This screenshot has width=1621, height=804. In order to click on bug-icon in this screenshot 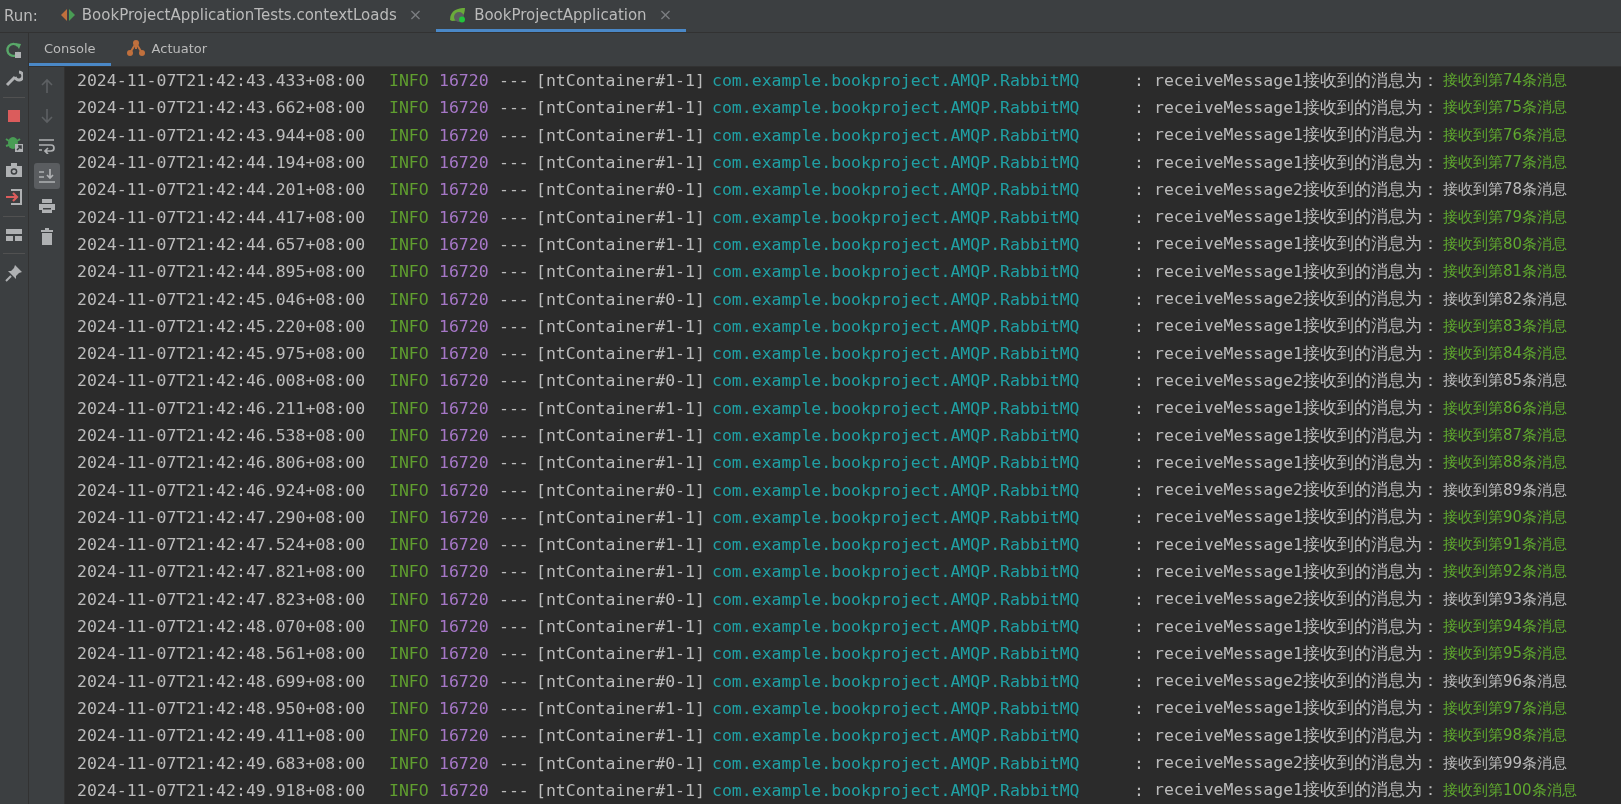, I will do `click(14, 143)`.